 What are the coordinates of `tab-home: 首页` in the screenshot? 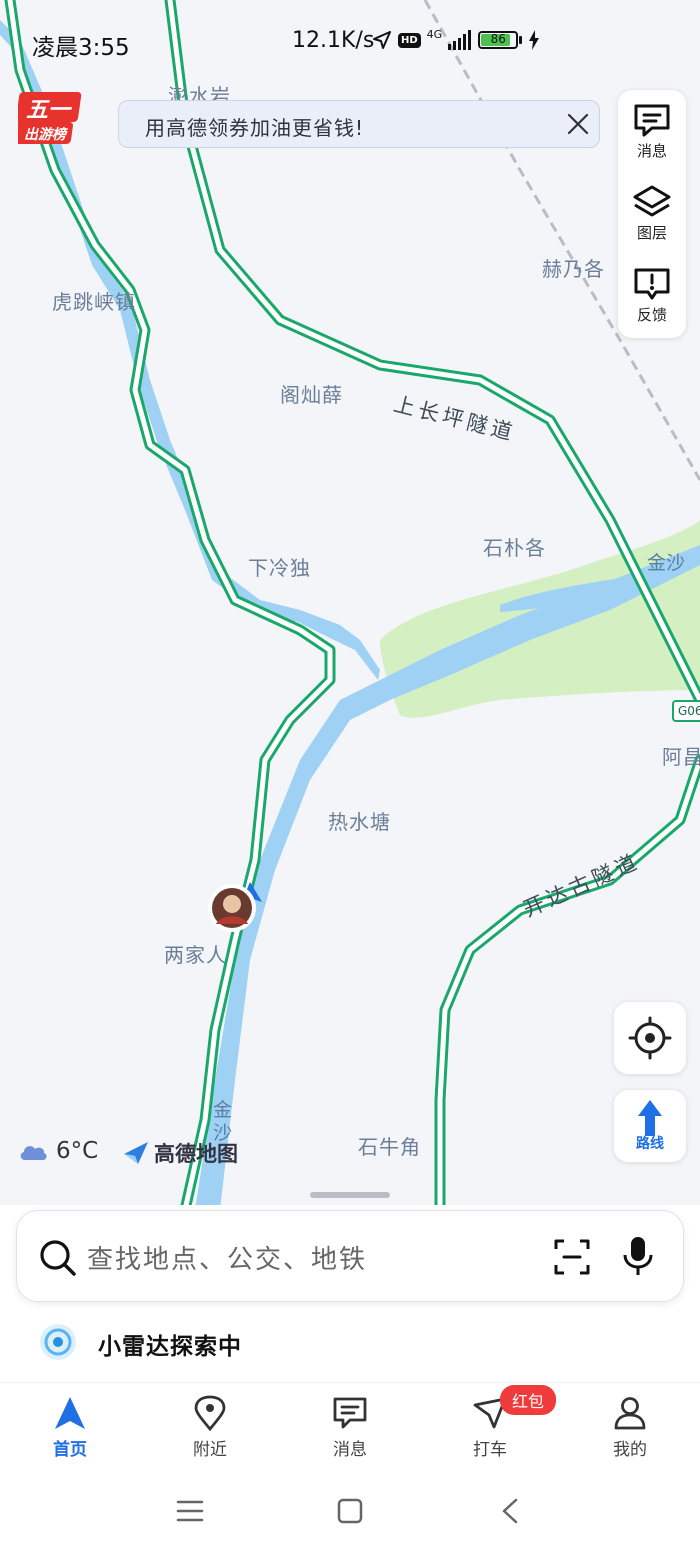 It's located at (70, 1427).